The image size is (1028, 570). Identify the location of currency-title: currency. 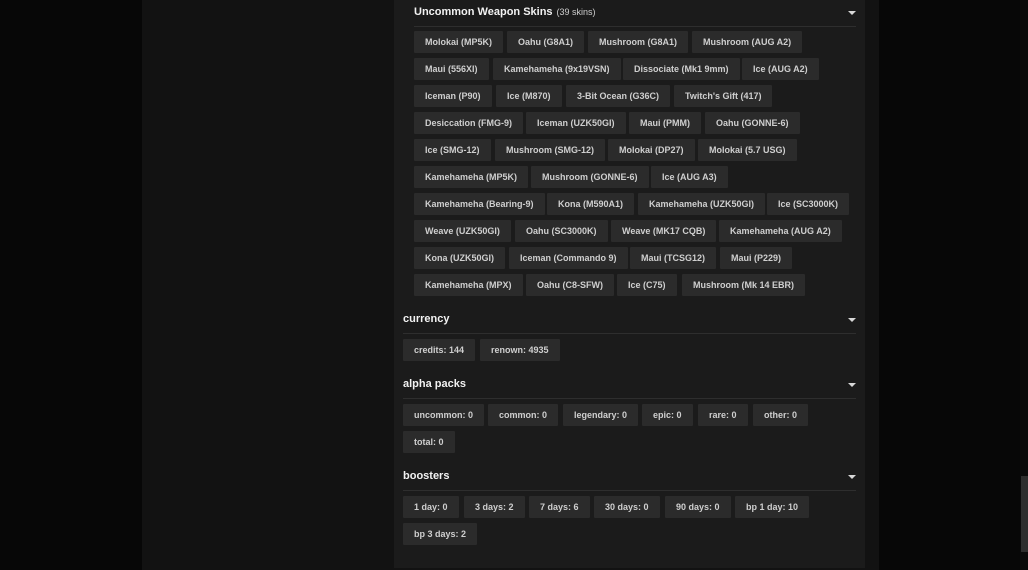
(426, 319).